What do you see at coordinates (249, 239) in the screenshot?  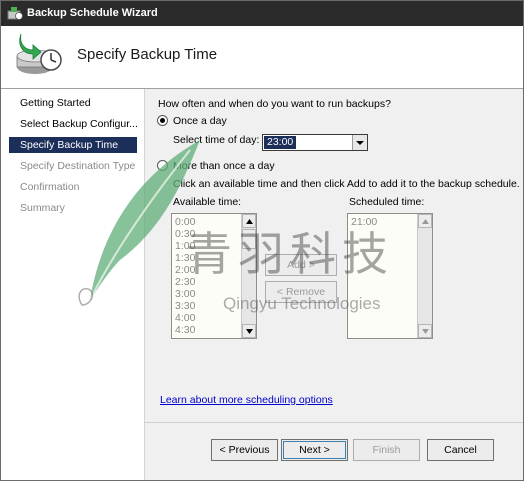 I see `scroll-thumb` at bounding box center [249, 239].